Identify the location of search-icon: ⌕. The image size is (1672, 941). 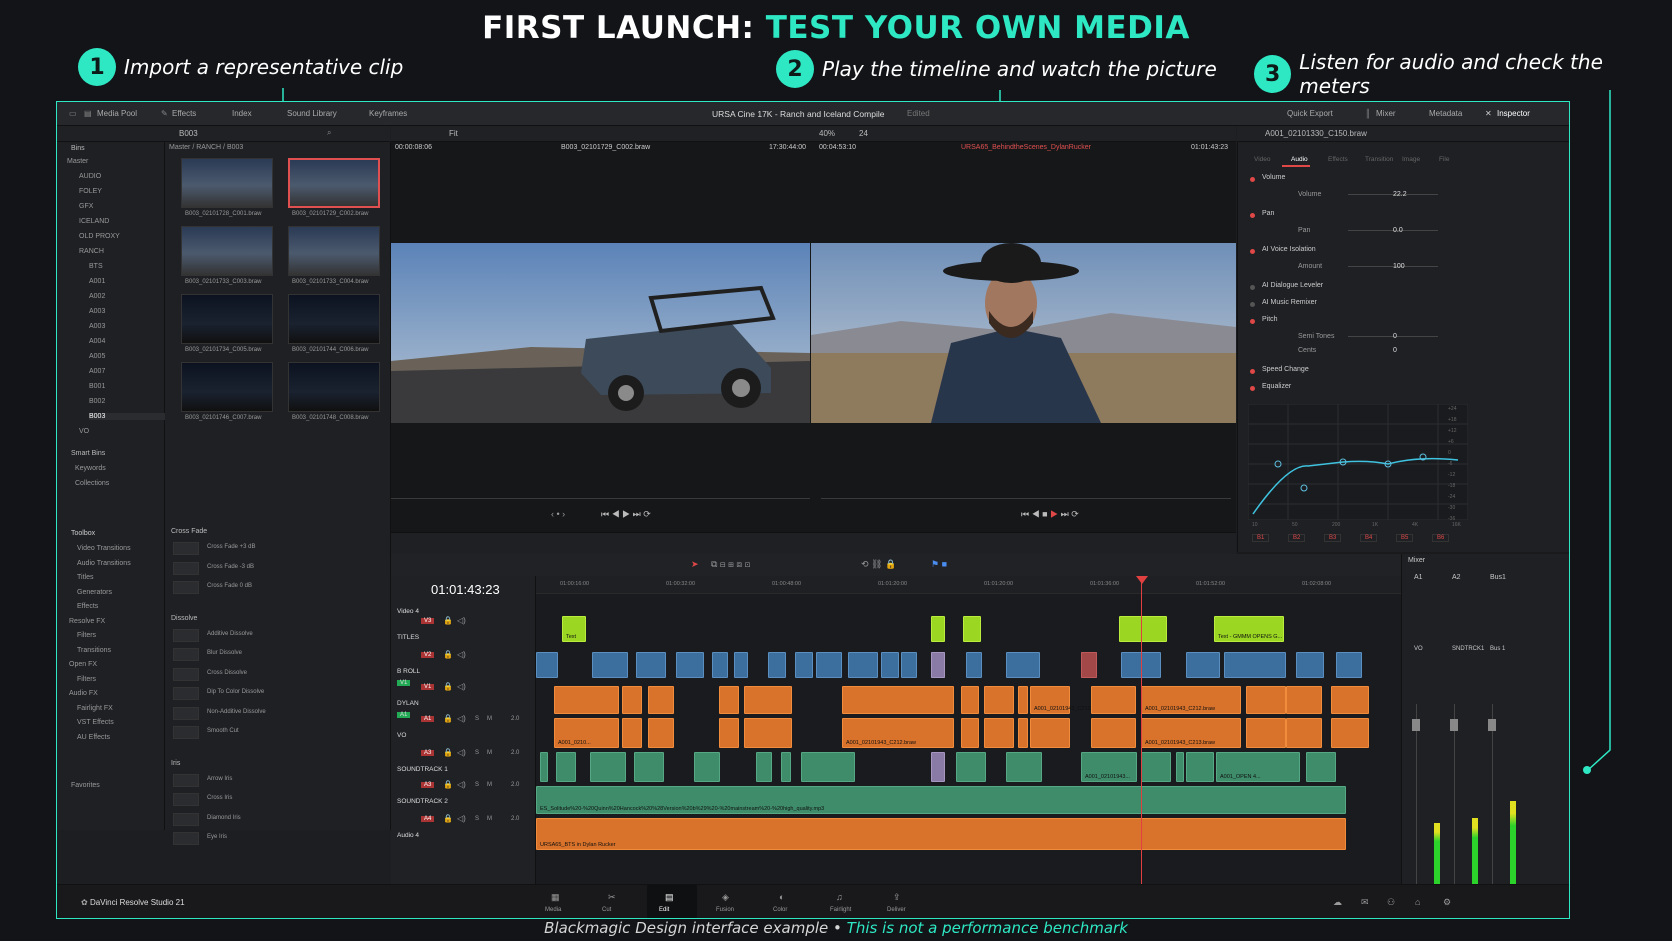
(329, 133).